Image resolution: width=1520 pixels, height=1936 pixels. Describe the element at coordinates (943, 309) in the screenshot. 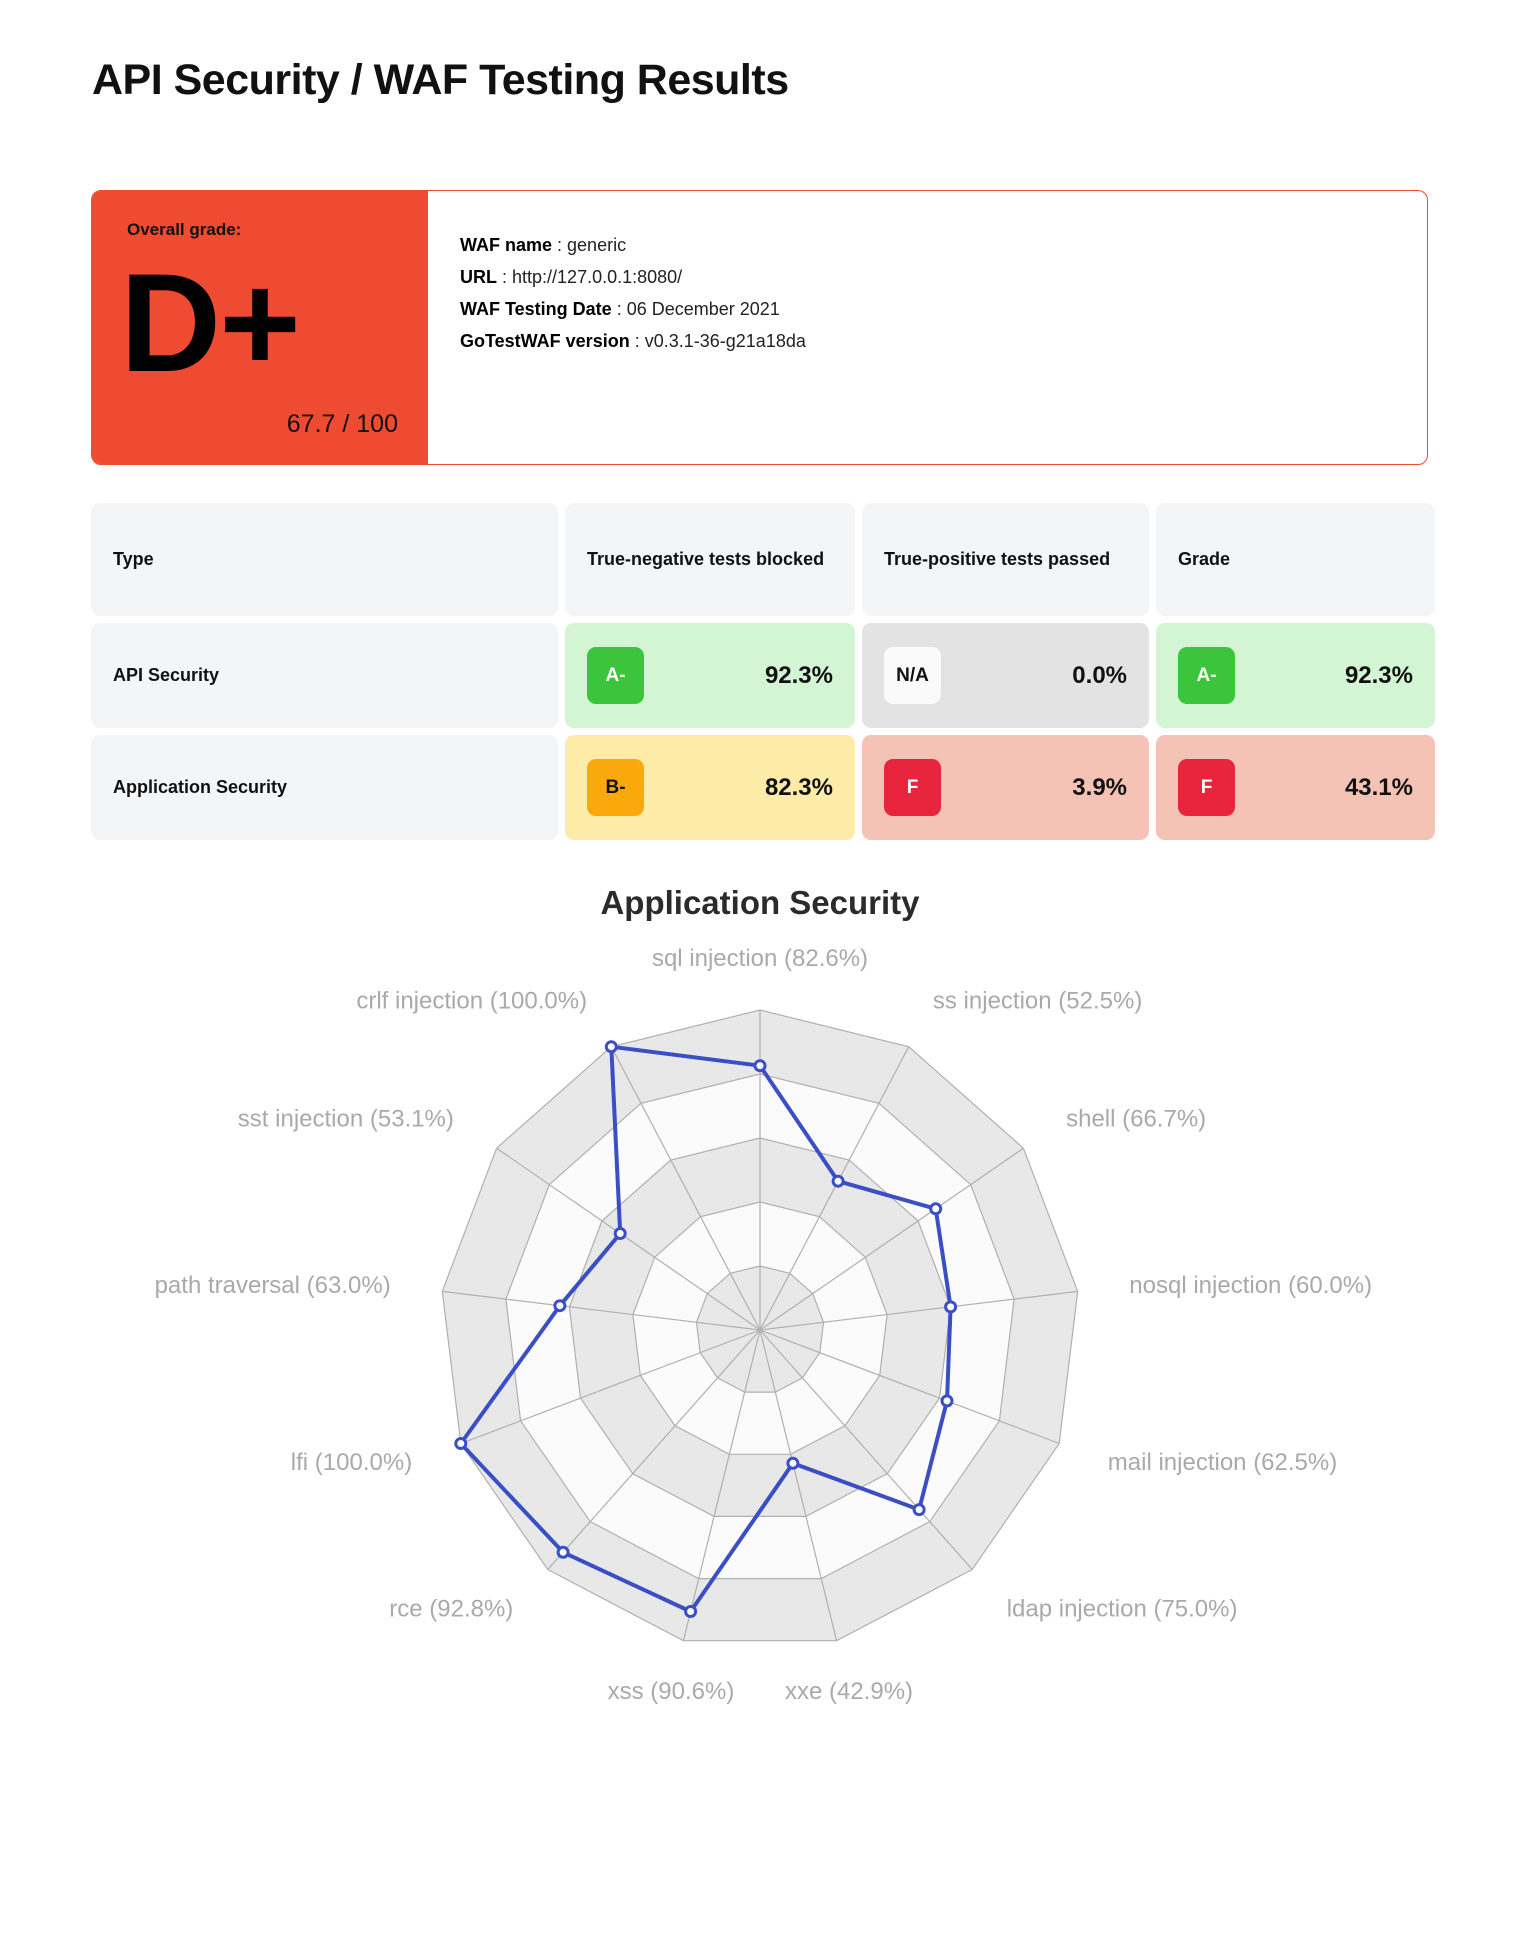

I see `info-row-testing-date: WAF Testing Date : 06 December 2021` at that location.